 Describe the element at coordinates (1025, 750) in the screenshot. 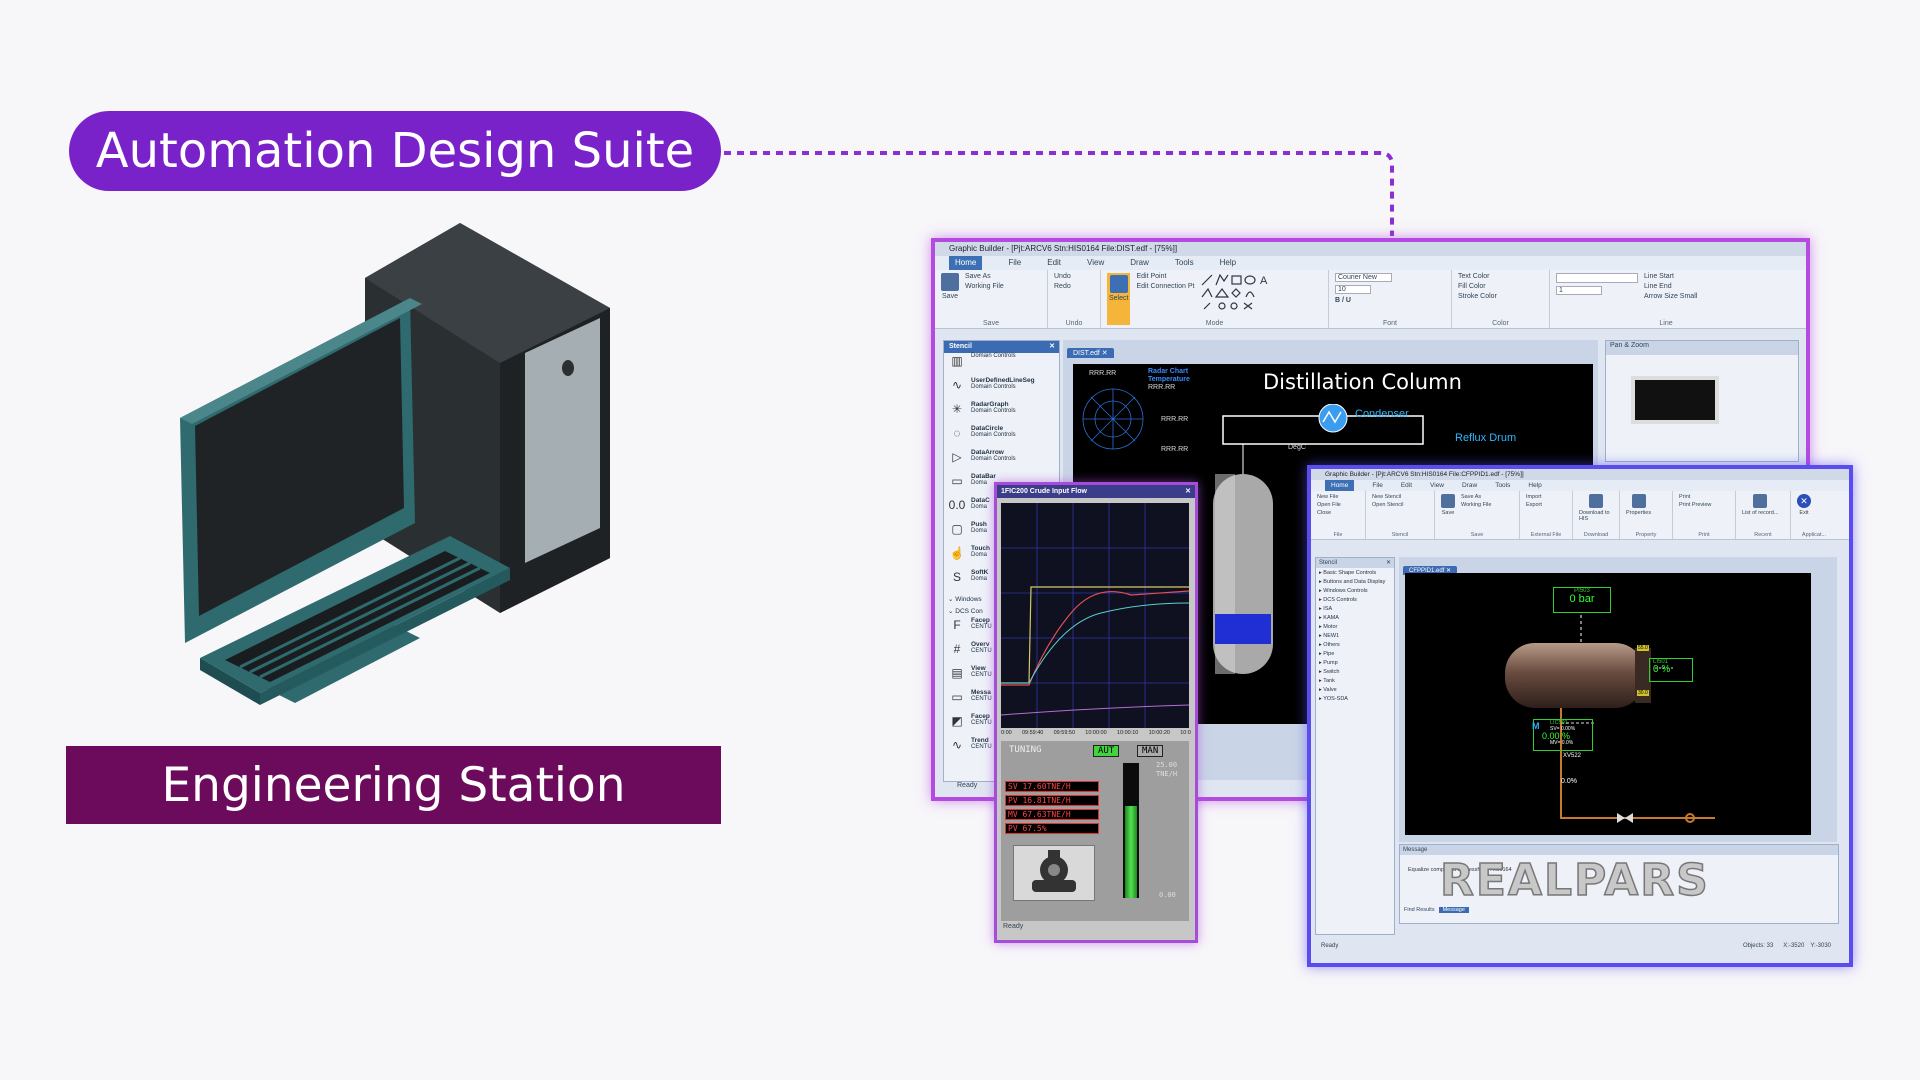

I see `tuning-label: TUNING` at that location.